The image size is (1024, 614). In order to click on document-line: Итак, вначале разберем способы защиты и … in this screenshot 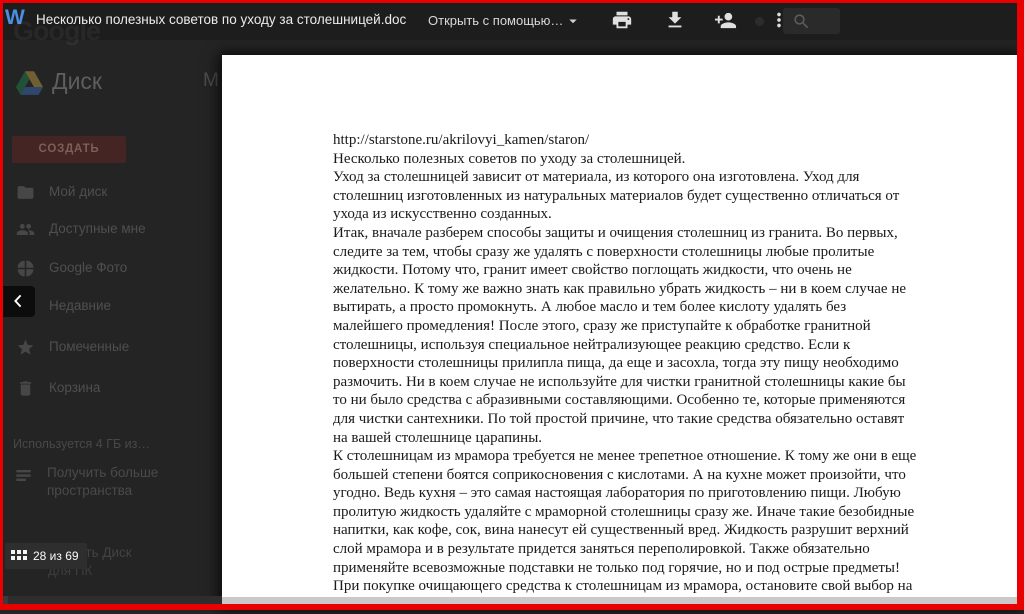, I will do `click(615, 232)`.